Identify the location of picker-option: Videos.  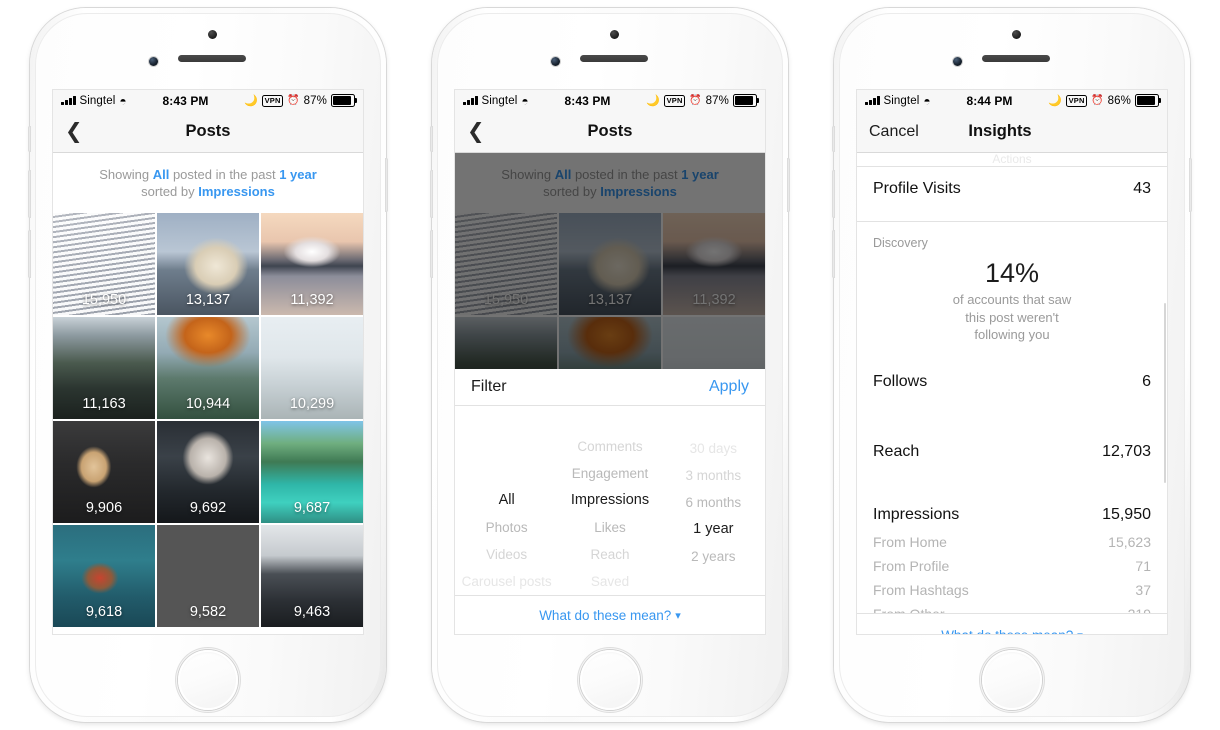
(506, 554).